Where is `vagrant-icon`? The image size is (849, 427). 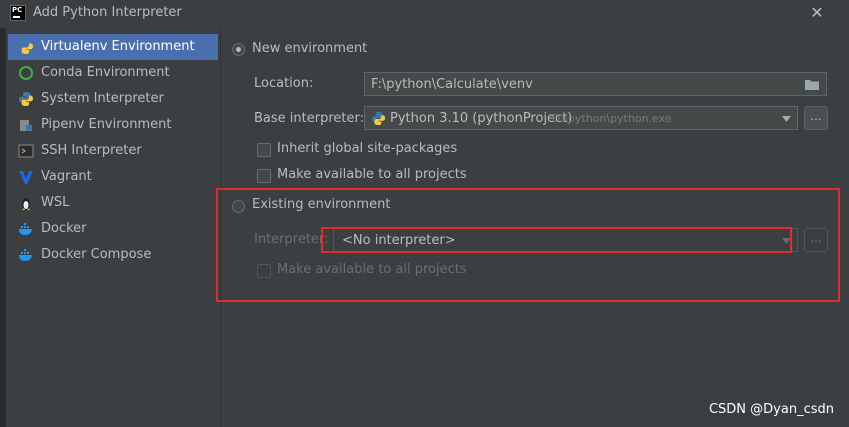 vagrant-icon is located at coordinates (26, 177).